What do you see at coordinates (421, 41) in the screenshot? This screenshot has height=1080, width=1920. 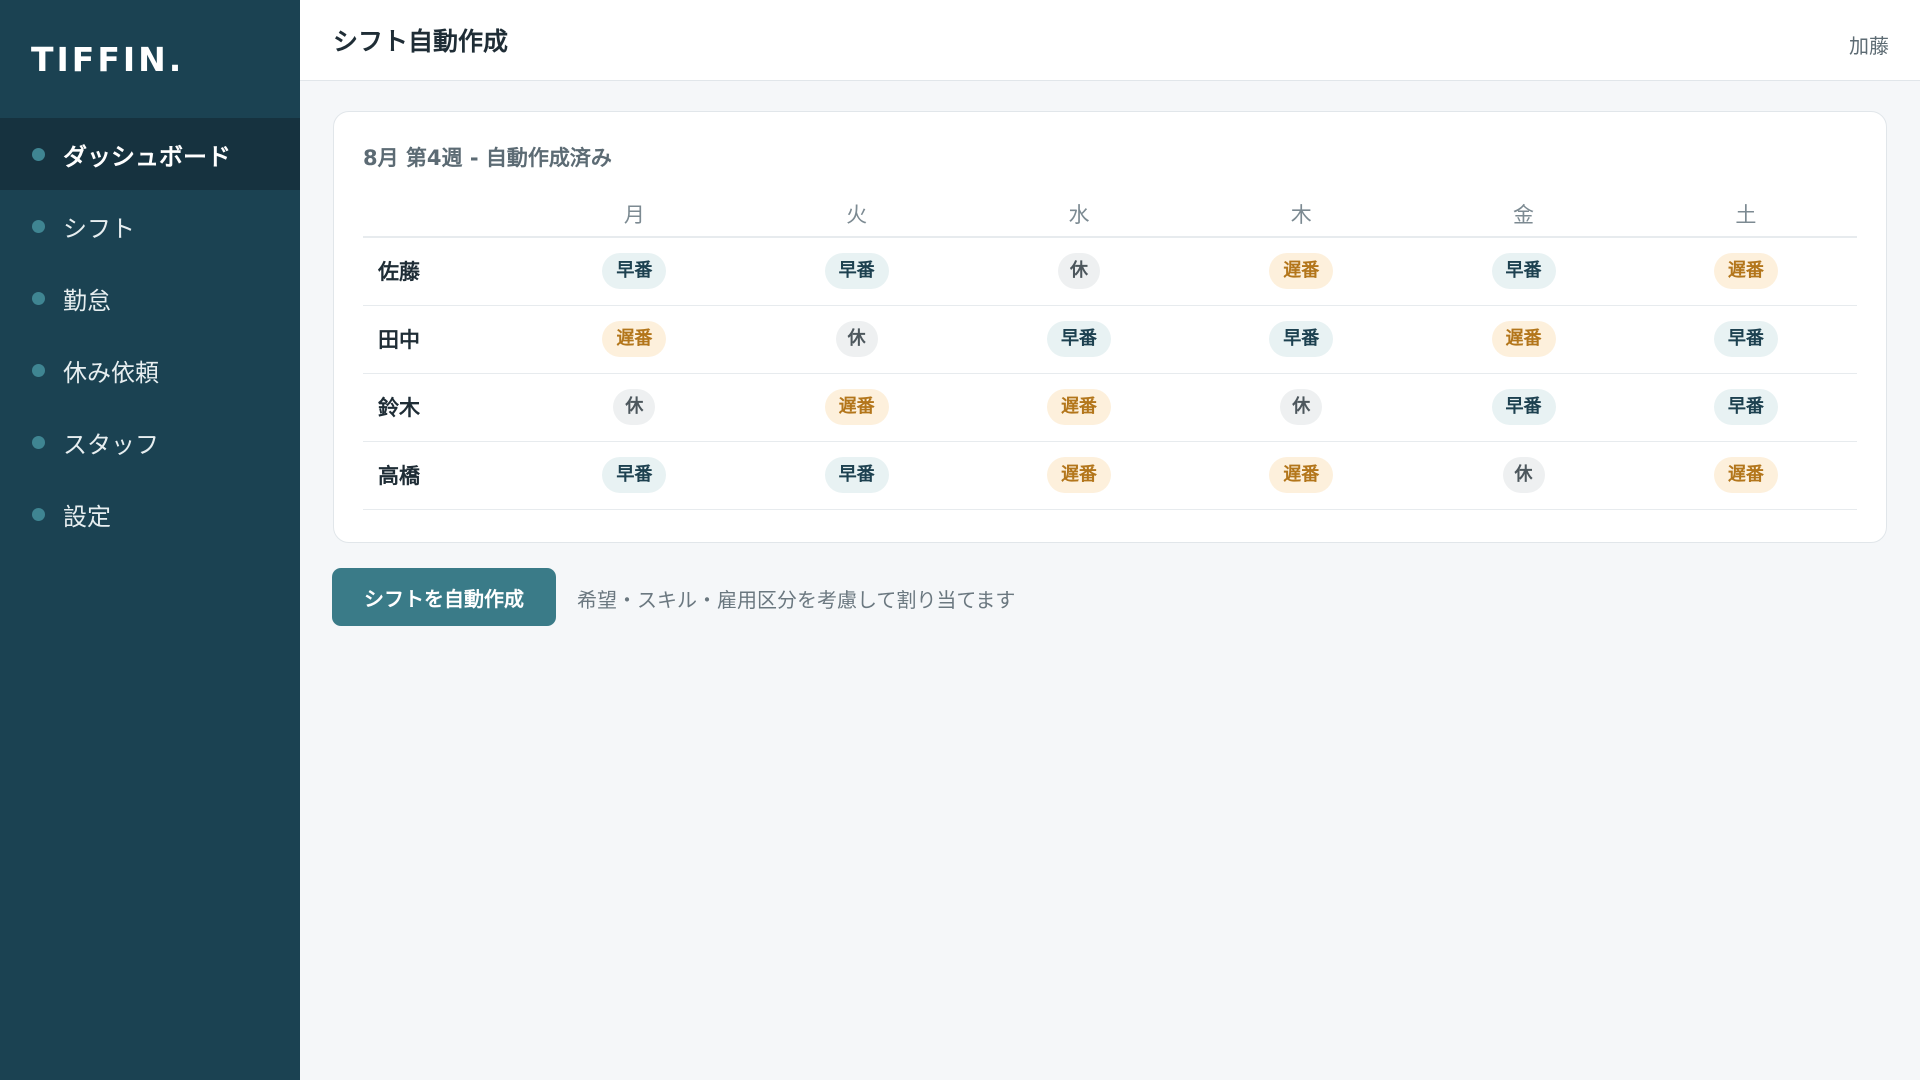 I see `page-title: シフト自動作成` at bounding box center [421, 41].